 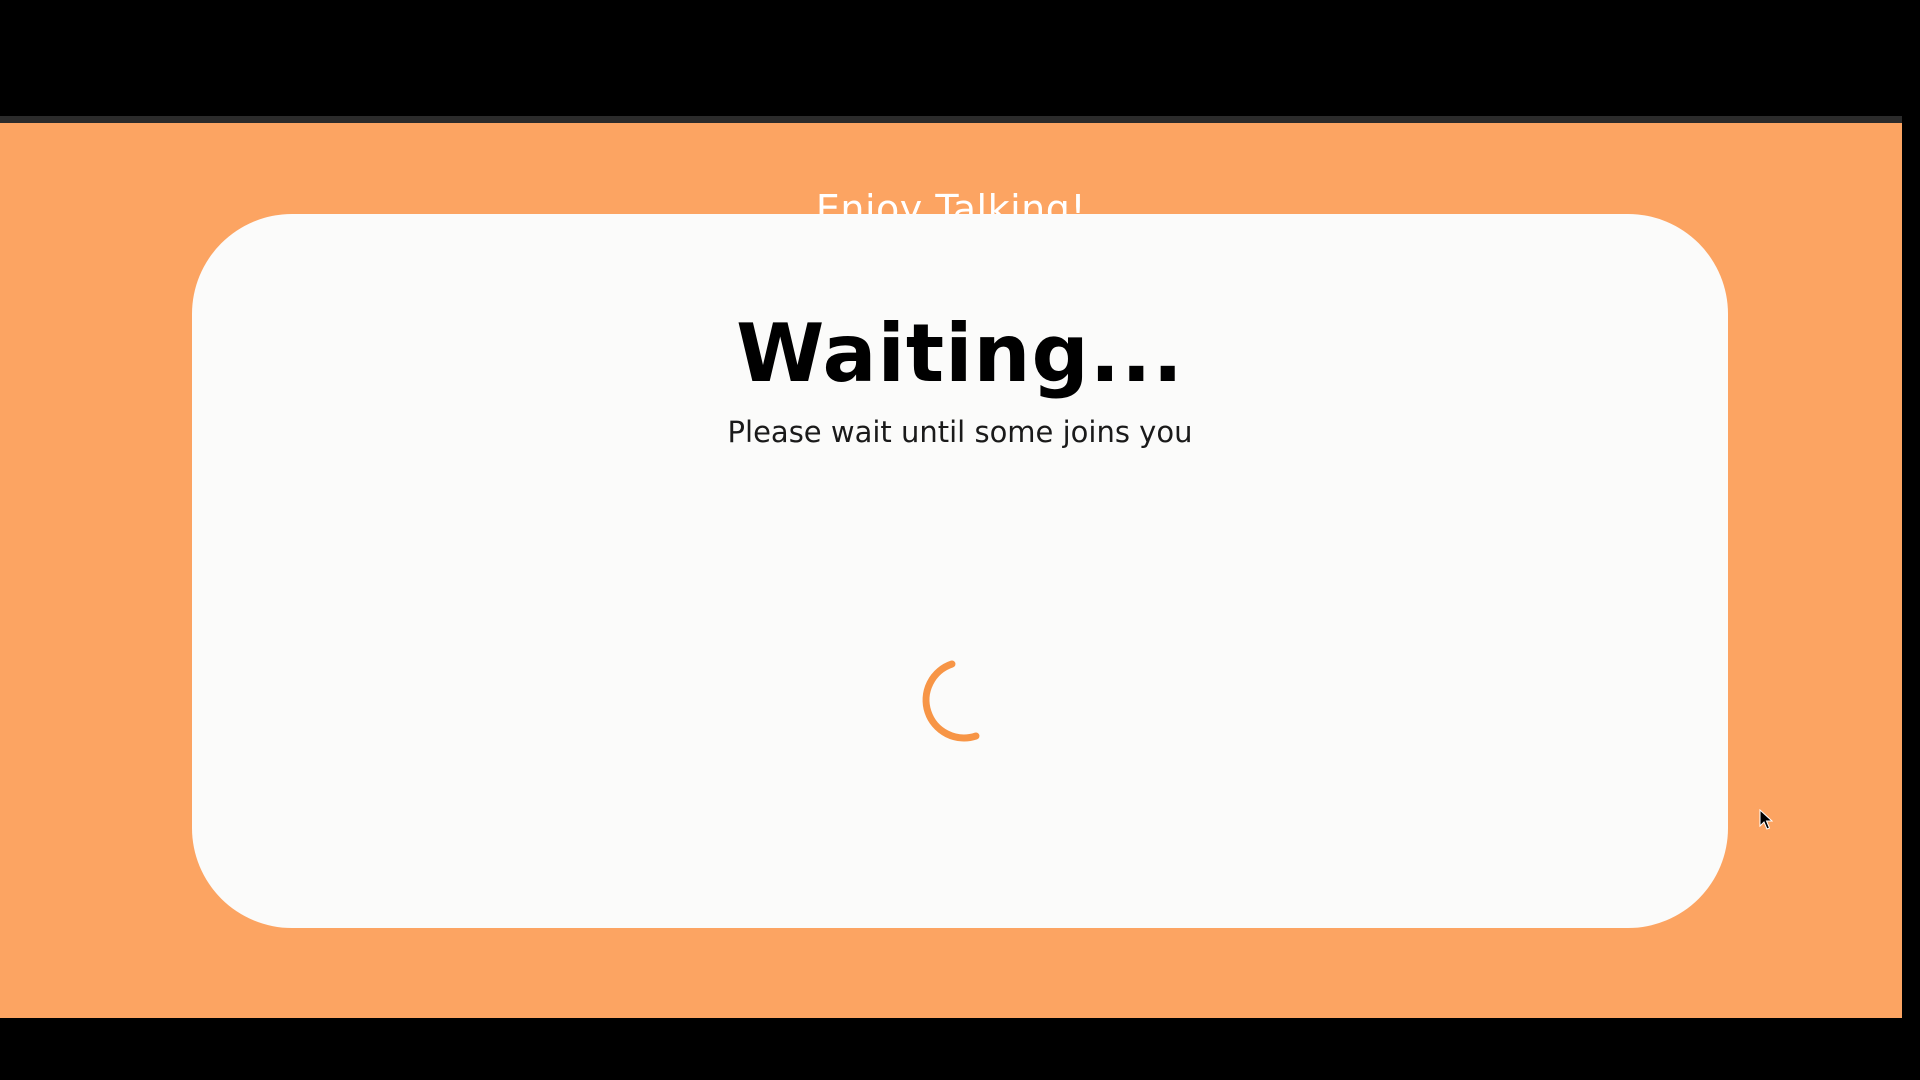 What do you see at coordinates (960, 432) in the screenshot?
I see `waiting-subtitle: Please wait until some joins you` at bounding box center [960, 432].